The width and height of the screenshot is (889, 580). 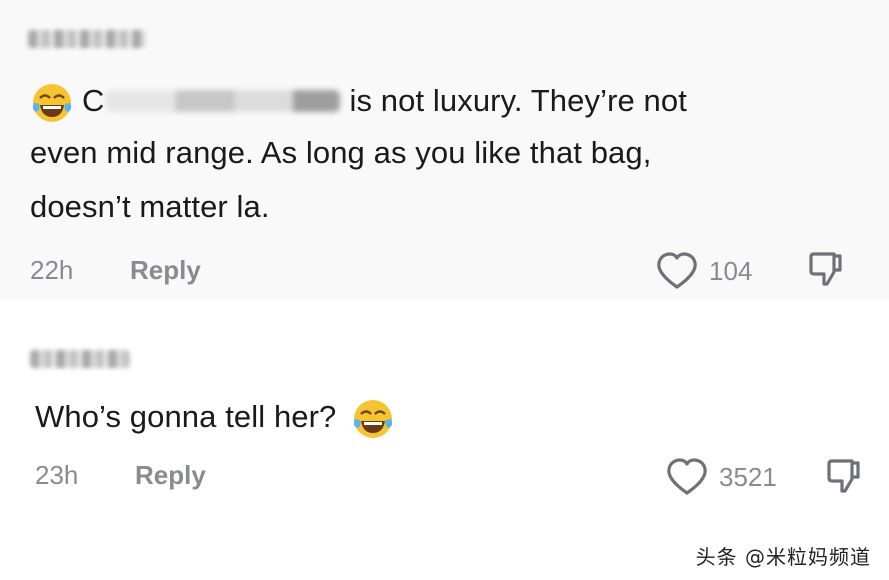 I want to click on mention-redacted, so click(x=222, y=100).